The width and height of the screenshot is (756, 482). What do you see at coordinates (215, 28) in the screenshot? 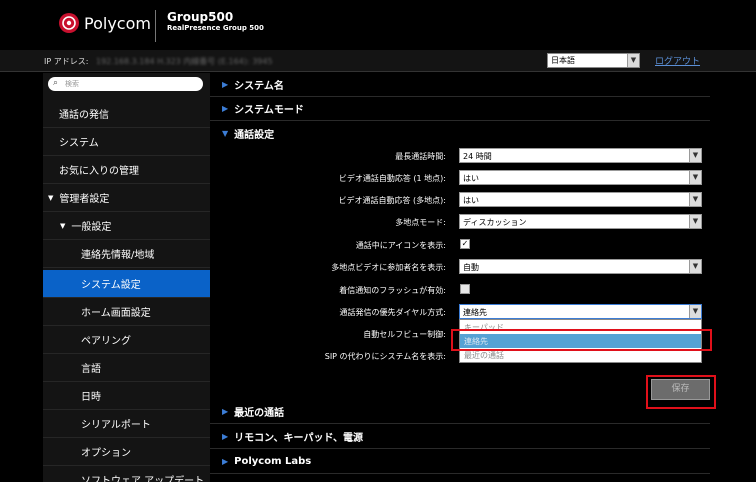
I see `device-subtitle: RealPresence Group 500` at bounding box center [215, 28].